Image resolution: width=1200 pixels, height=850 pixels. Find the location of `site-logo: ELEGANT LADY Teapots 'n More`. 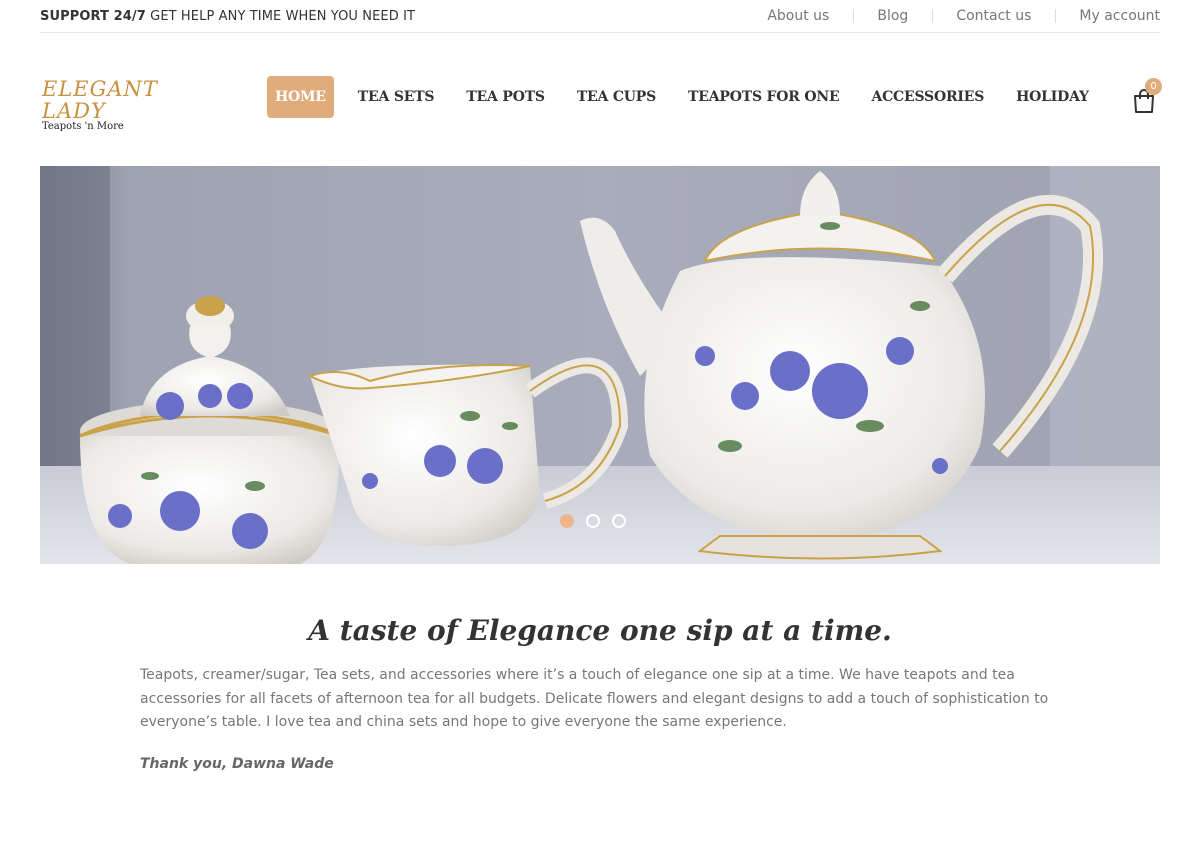

site-logo: ELEGANT LADY Teapots 'n More is located at coordinates (127, 105).